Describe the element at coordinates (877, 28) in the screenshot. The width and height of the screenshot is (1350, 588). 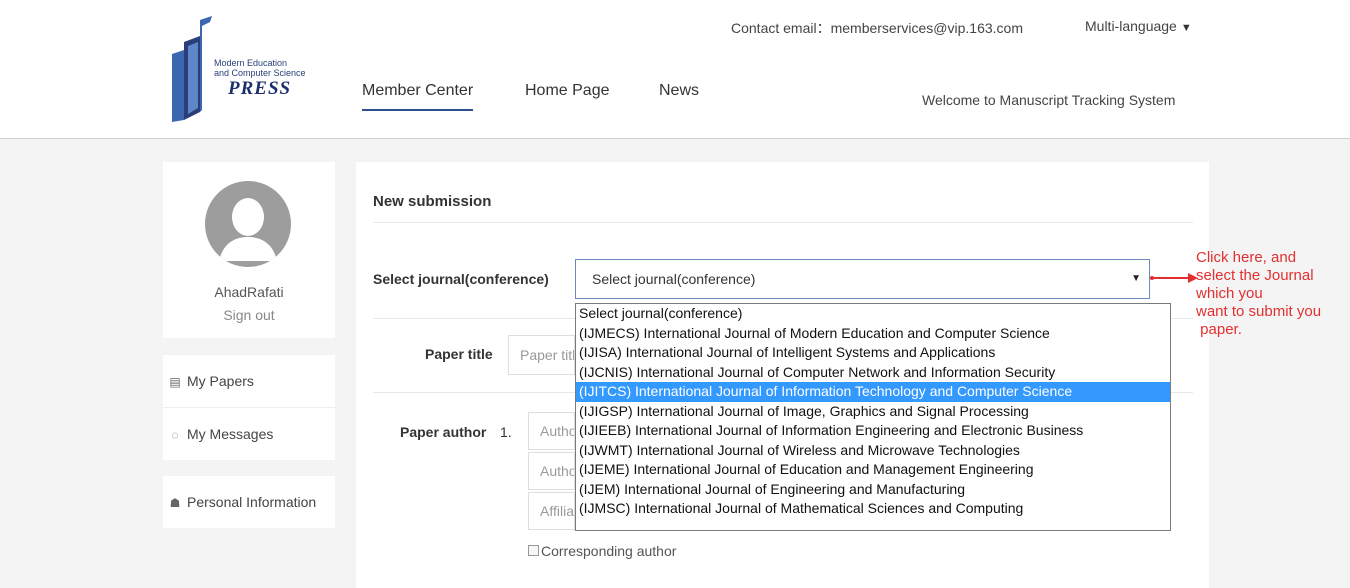
I see `contact-email: Contact email：memberservices@vip.163.com` at that location.